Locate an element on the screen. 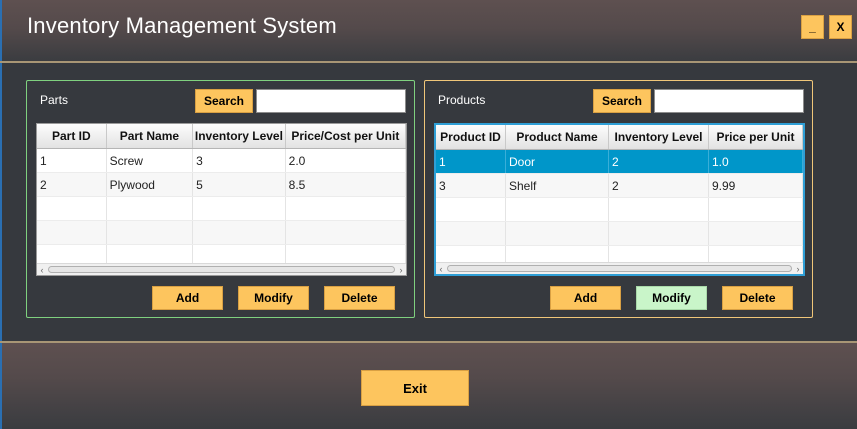 Image resolution: width=857 pixels, height=429 pixels. table-row-selected: 1 Door 2 1.0 is located at coordinates (619, 162).